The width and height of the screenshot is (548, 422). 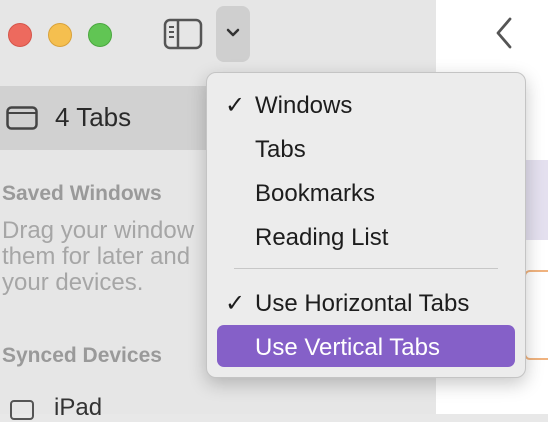 I want to click on menu-item-label: Use Vertical Tabs, so click(x=347, y=347).